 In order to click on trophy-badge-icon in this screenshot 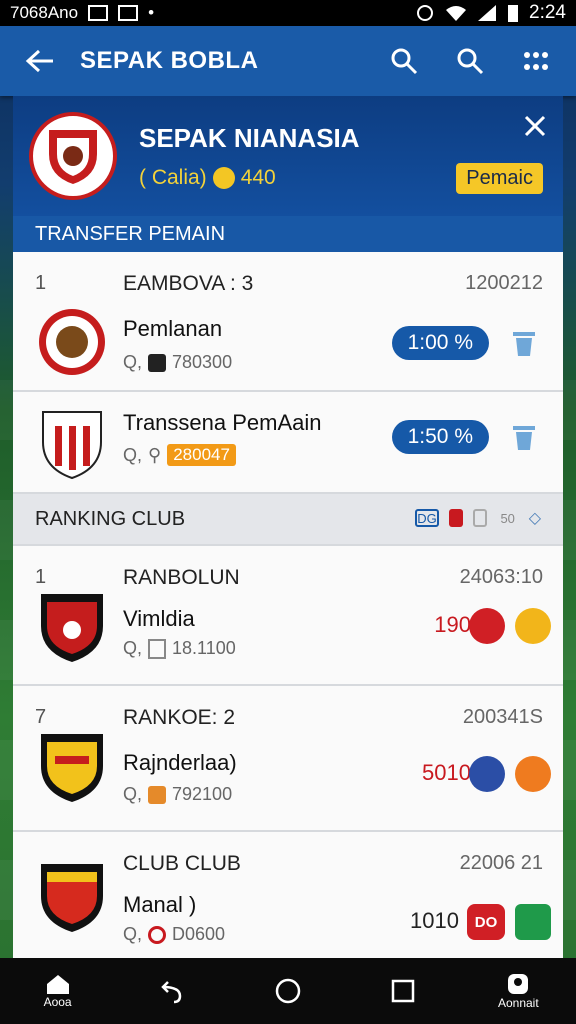, I will do `click(533, 626)`.